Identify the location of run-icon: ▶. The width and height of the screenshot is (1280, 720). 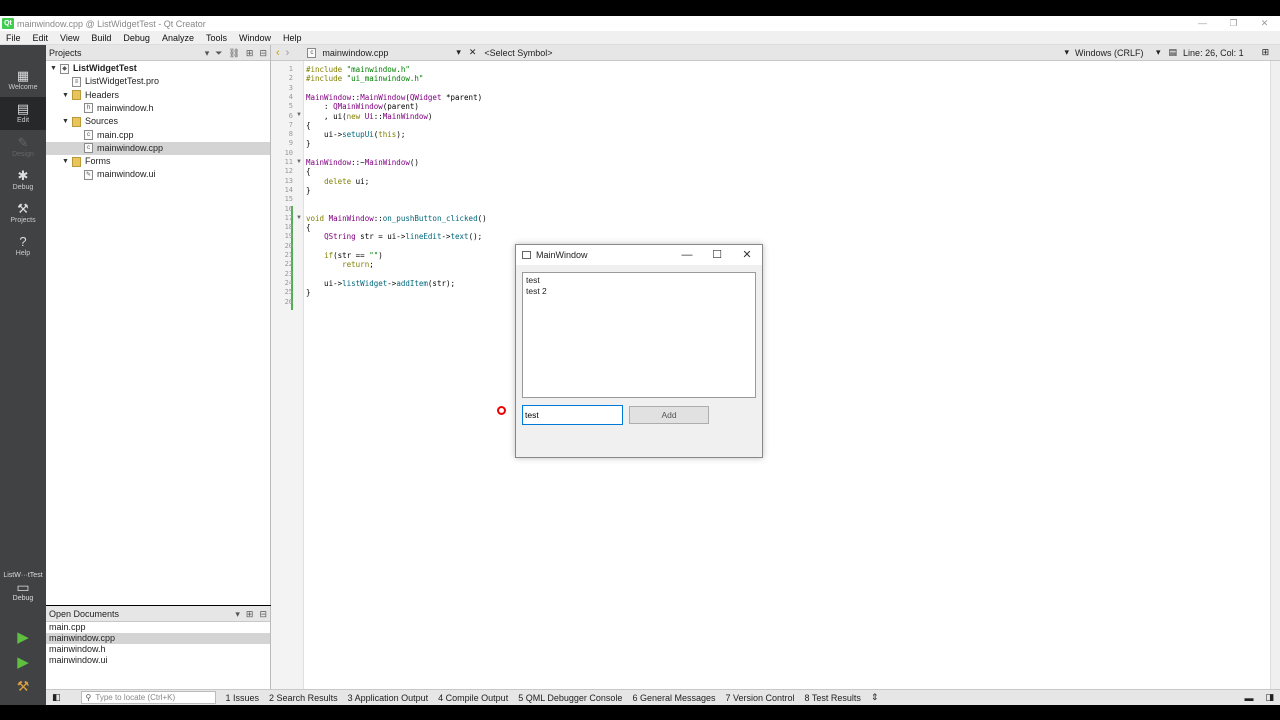
(23, 637).